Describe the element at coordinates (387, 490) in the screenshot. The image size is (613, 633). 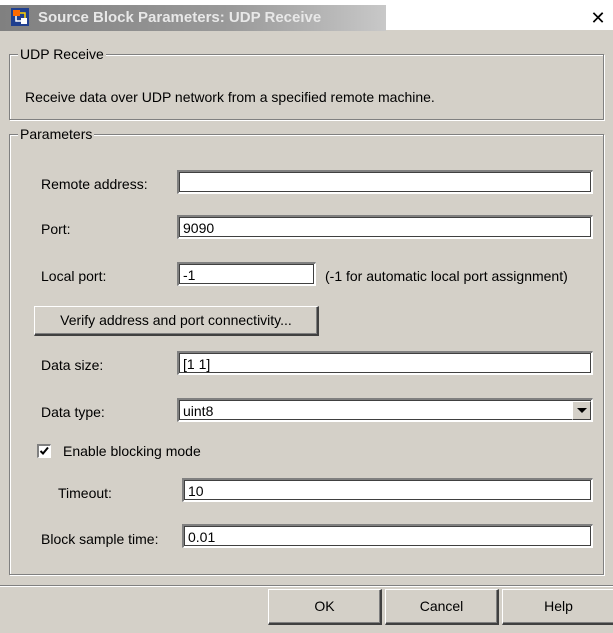
I see `timeout-input: 10` at that location.